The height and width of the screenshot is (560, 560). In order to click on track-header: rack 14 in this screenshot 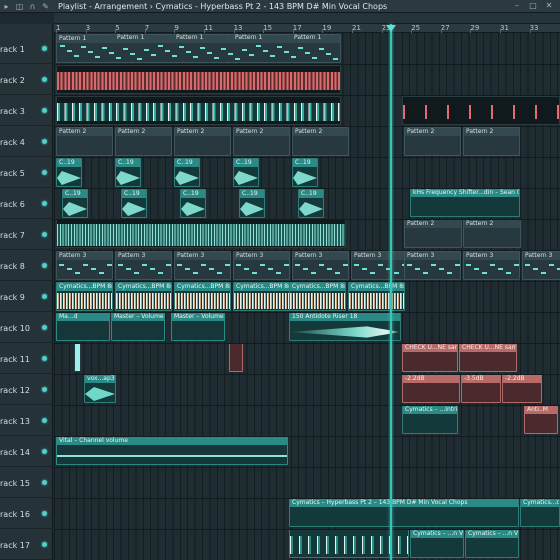, I will do `click(26, 451)`.